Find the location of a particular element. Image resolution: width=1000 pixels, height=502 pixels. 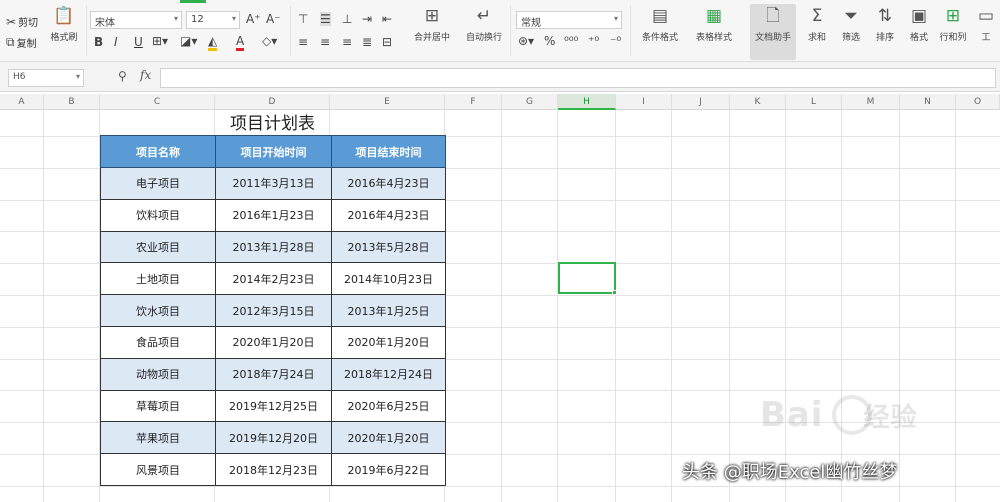

table-cell: 2013年1月28日 is located at coordinates (273, 247).